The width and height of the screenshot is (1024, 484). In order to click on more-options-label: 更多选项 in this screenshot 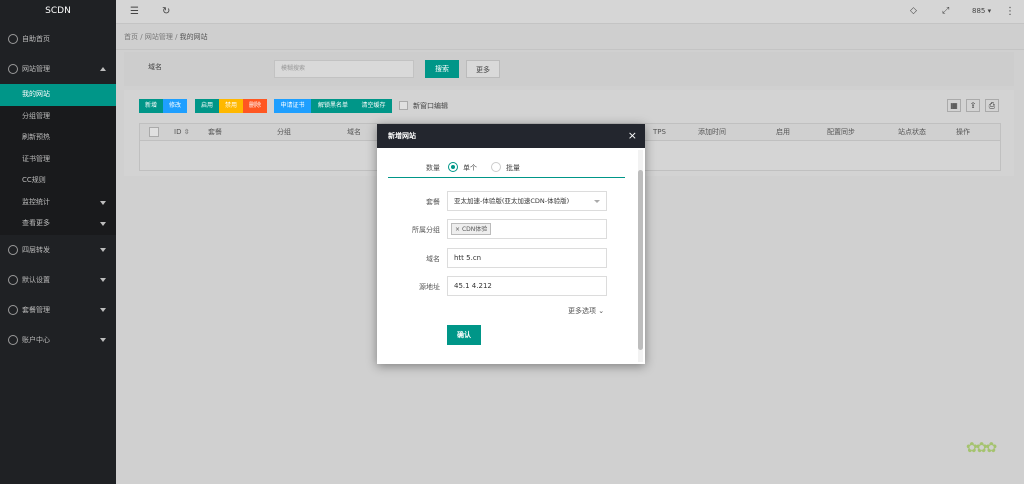, I will do `click(582, 311)`.